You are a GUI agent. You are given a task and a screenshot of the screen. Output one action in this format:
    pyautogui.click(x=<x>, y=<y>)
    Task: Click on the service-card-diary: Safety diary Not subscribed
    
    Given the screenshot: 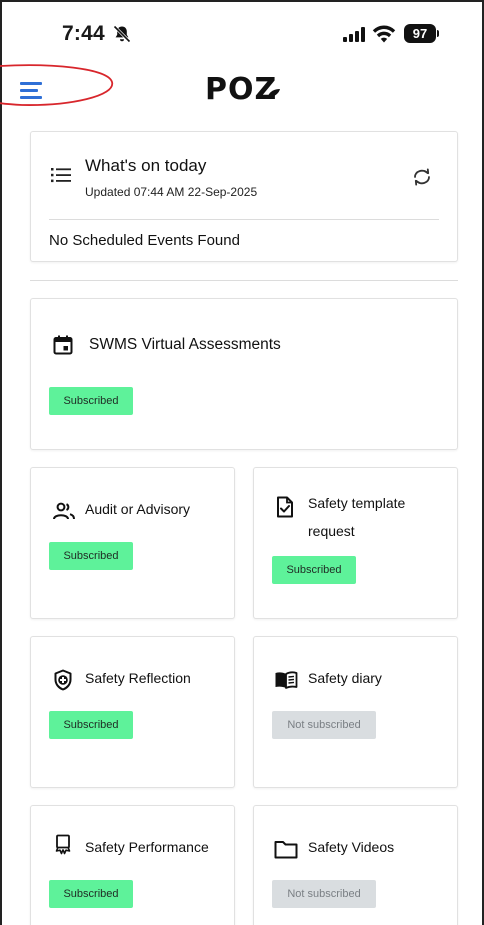 What is the action you would take?
    pyautogui.click(x=355, y=712)
    